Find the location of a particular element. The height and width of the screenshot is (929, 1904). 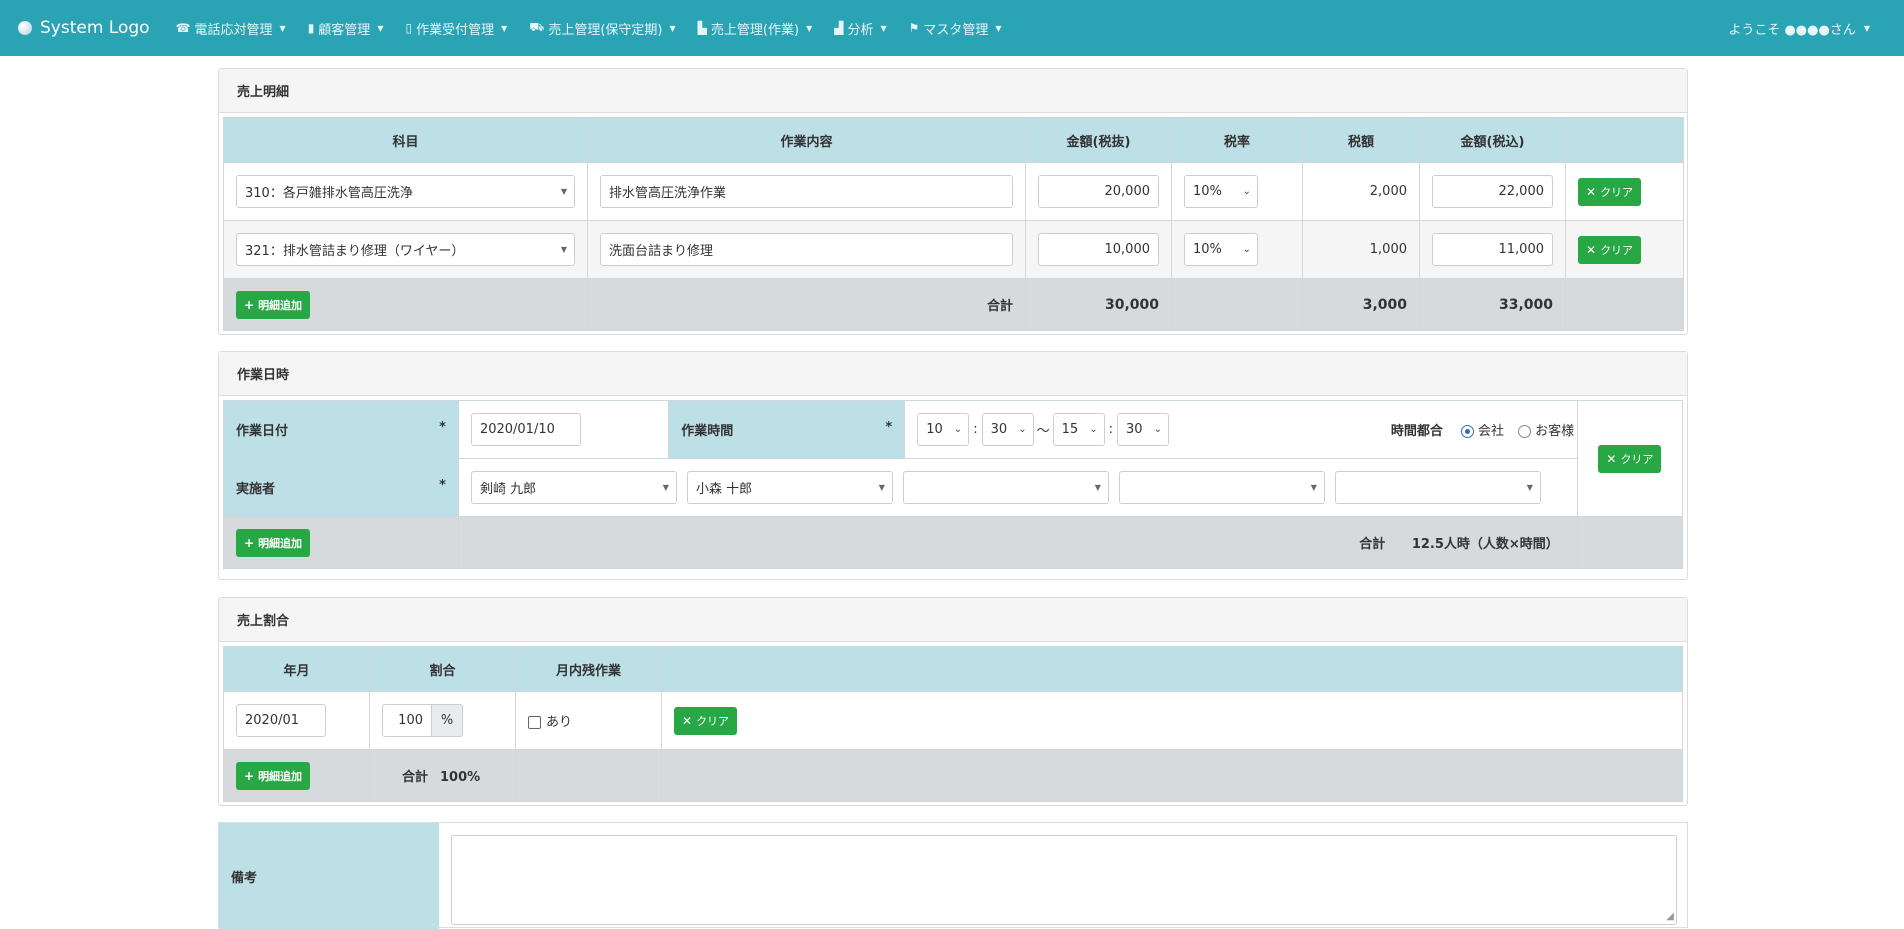

notes-section: 備考 ◢ is located at coordinates (953, 875).